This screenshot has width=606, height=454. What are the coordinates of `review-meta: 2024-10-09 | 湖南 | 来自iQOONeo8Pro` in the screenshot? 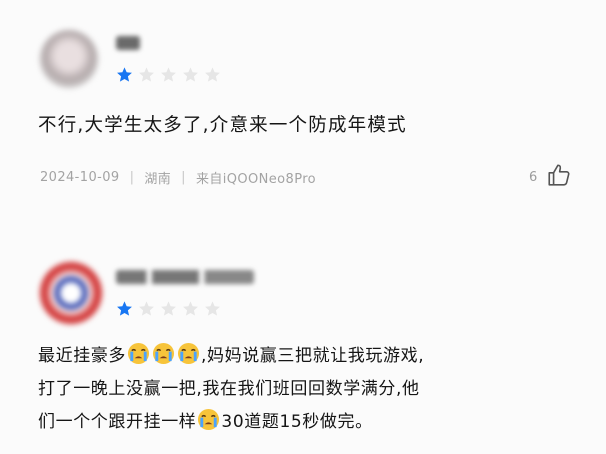 It's located at (178, 177).